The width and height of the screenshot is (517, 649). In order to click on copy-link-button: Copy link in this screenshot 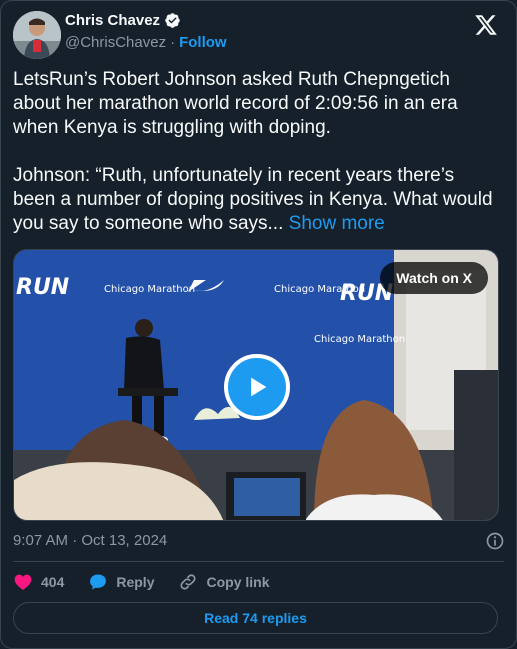, I will do `click(224, 582)`.